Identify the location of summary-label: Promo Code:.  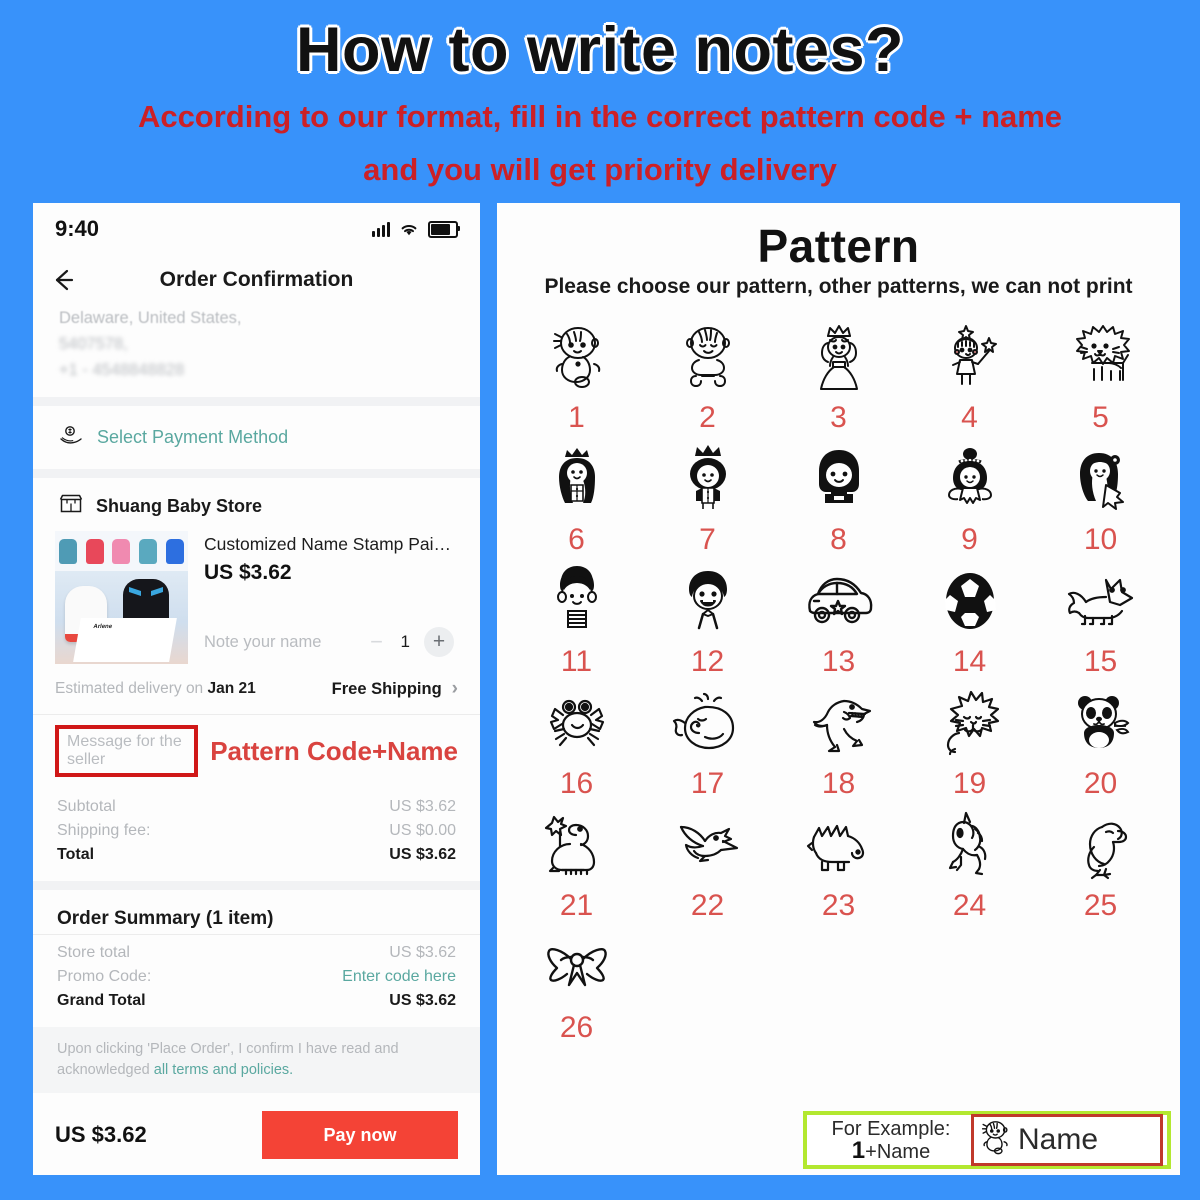
(104, 976).